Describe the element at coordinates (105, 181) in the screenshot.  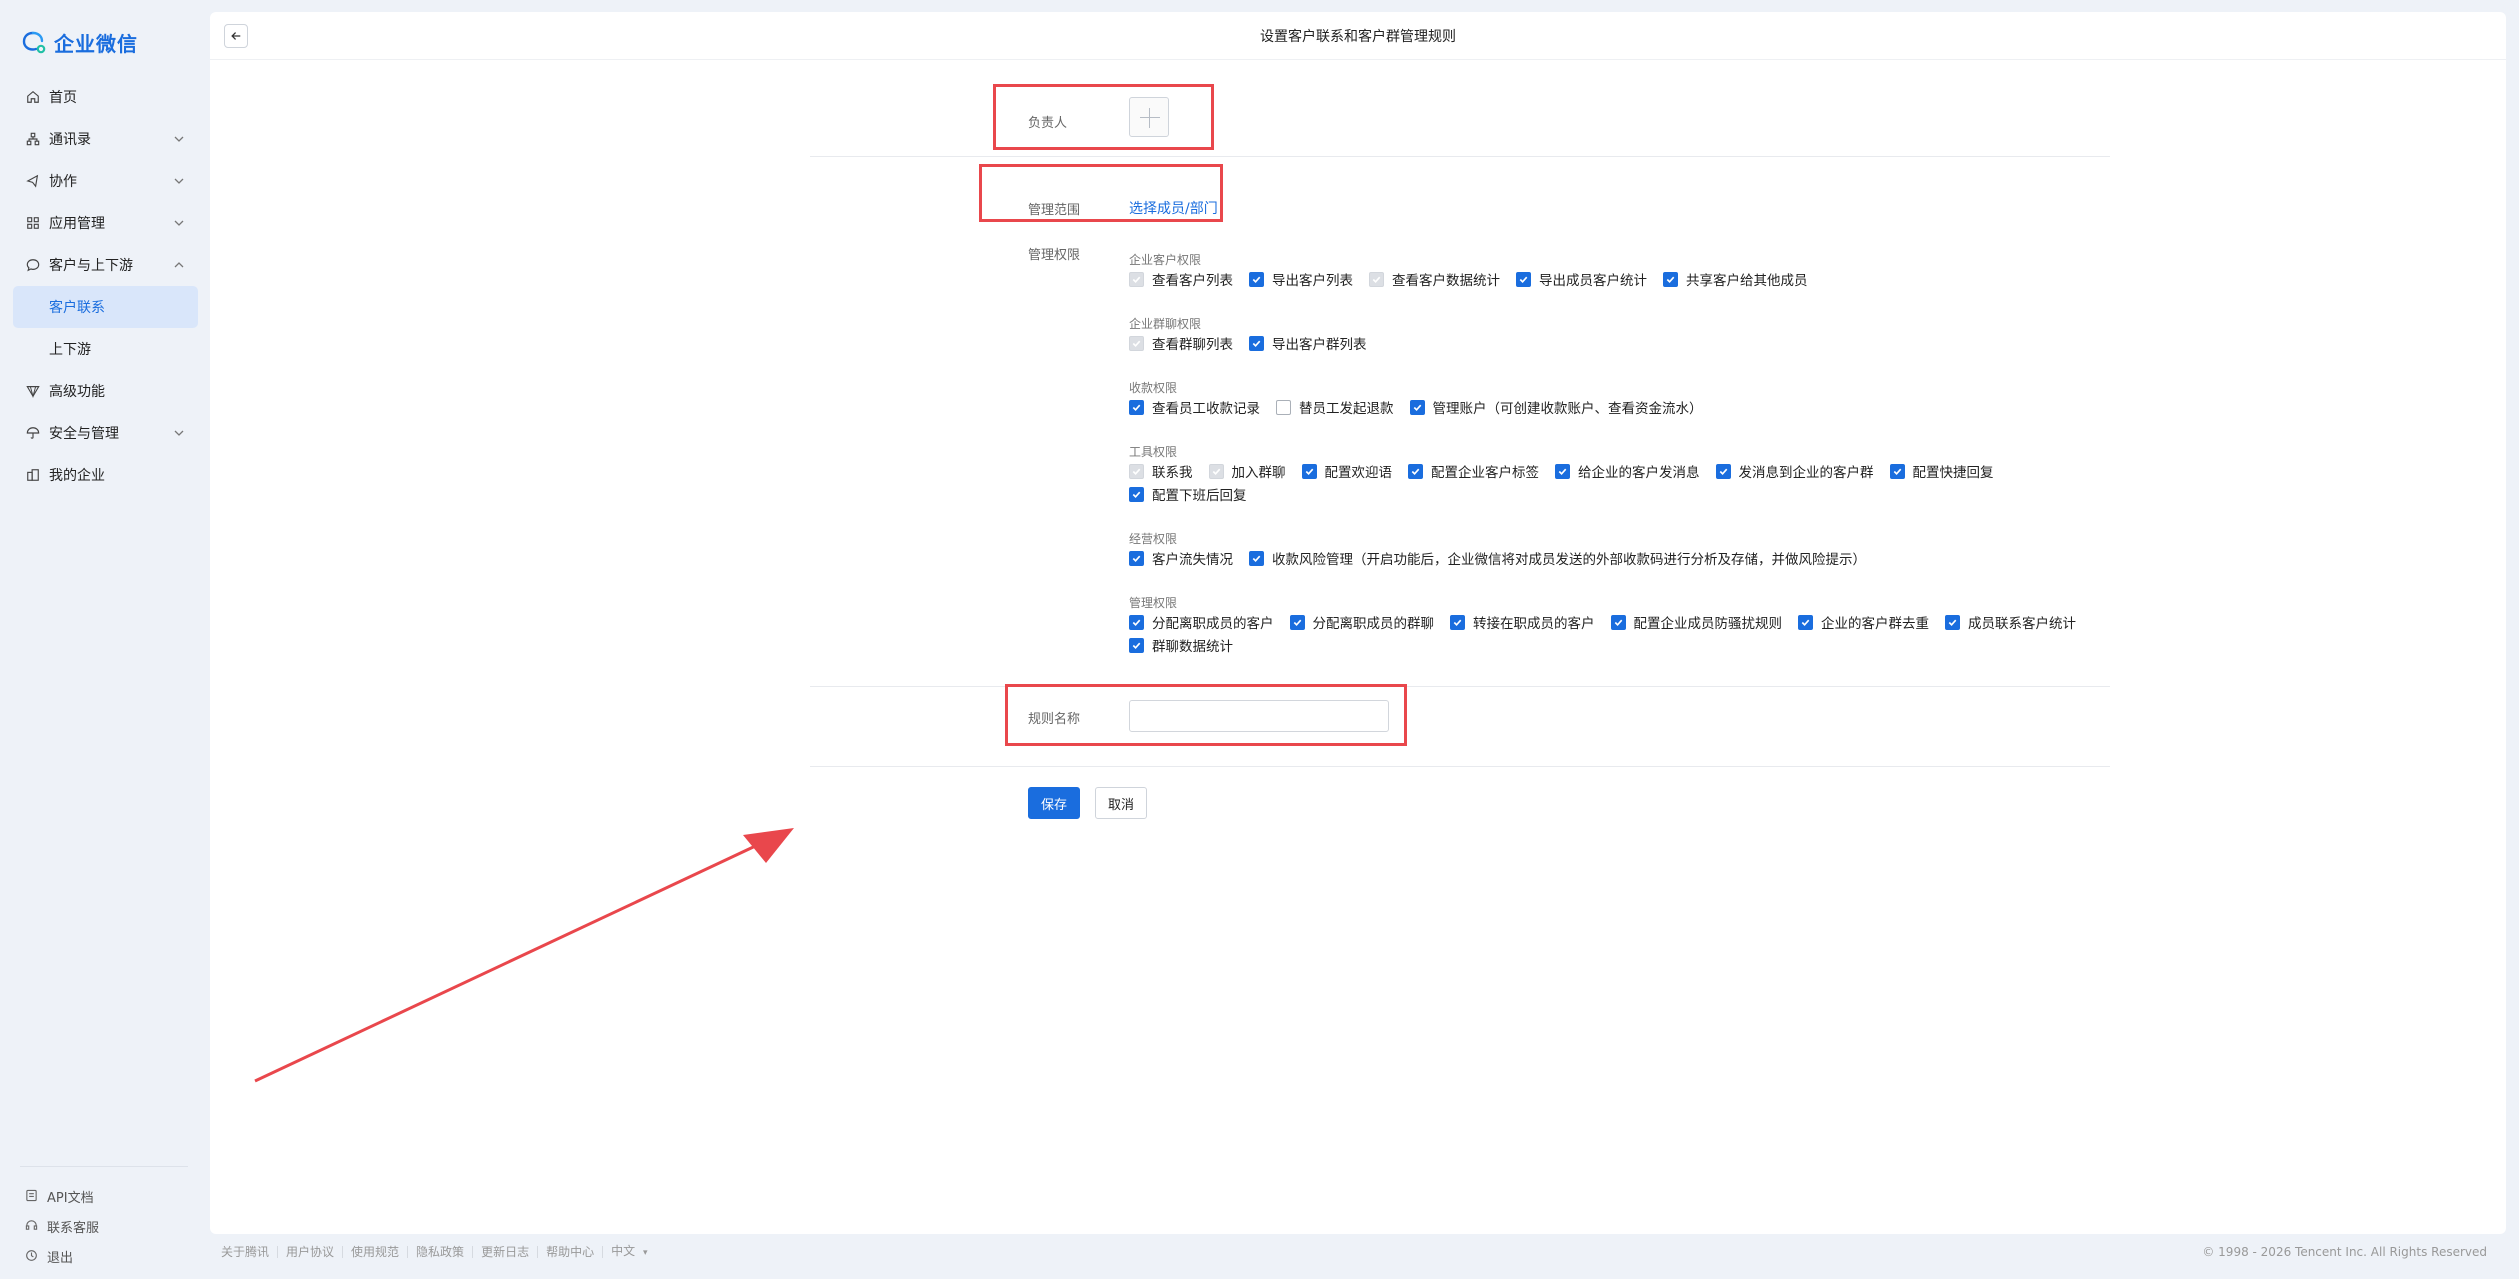
I see `sidebar-item-collab: 协作` at that location.